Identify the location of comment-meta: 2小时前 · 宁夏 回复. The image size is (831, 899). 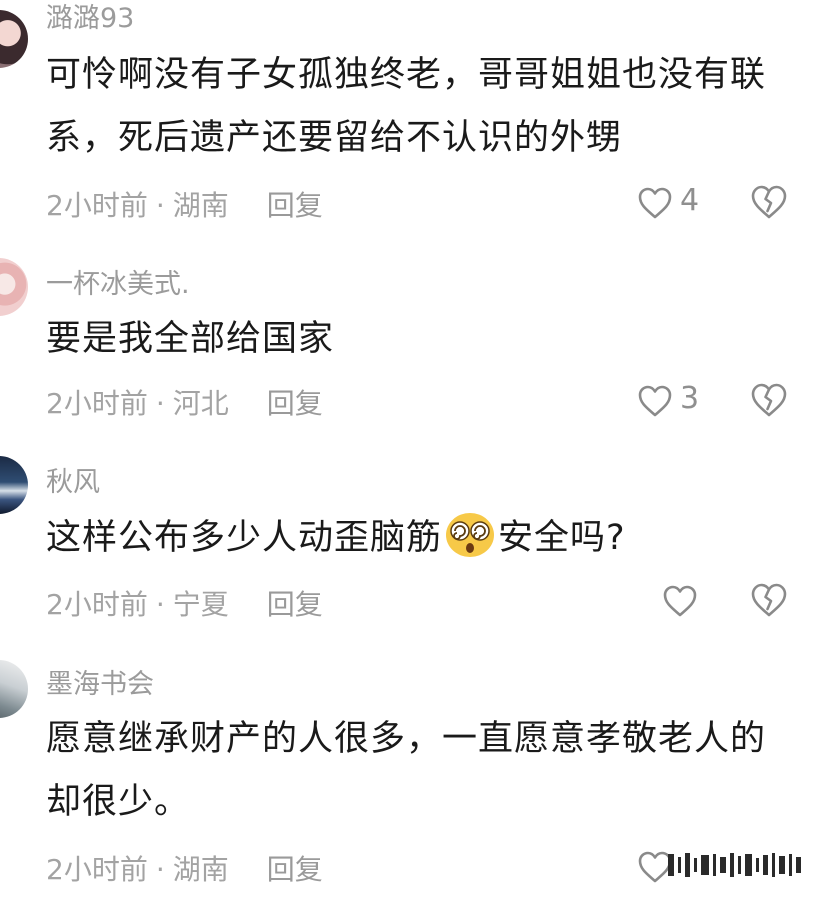
(184, 603).